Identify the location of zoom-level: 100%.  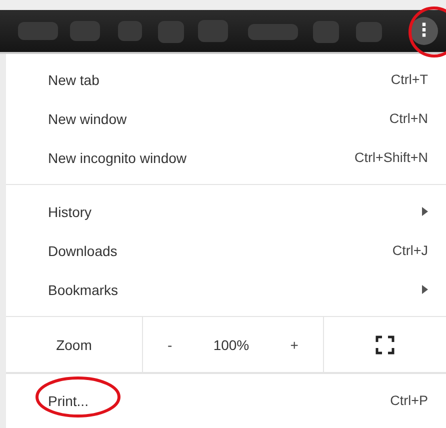
(231, 344).